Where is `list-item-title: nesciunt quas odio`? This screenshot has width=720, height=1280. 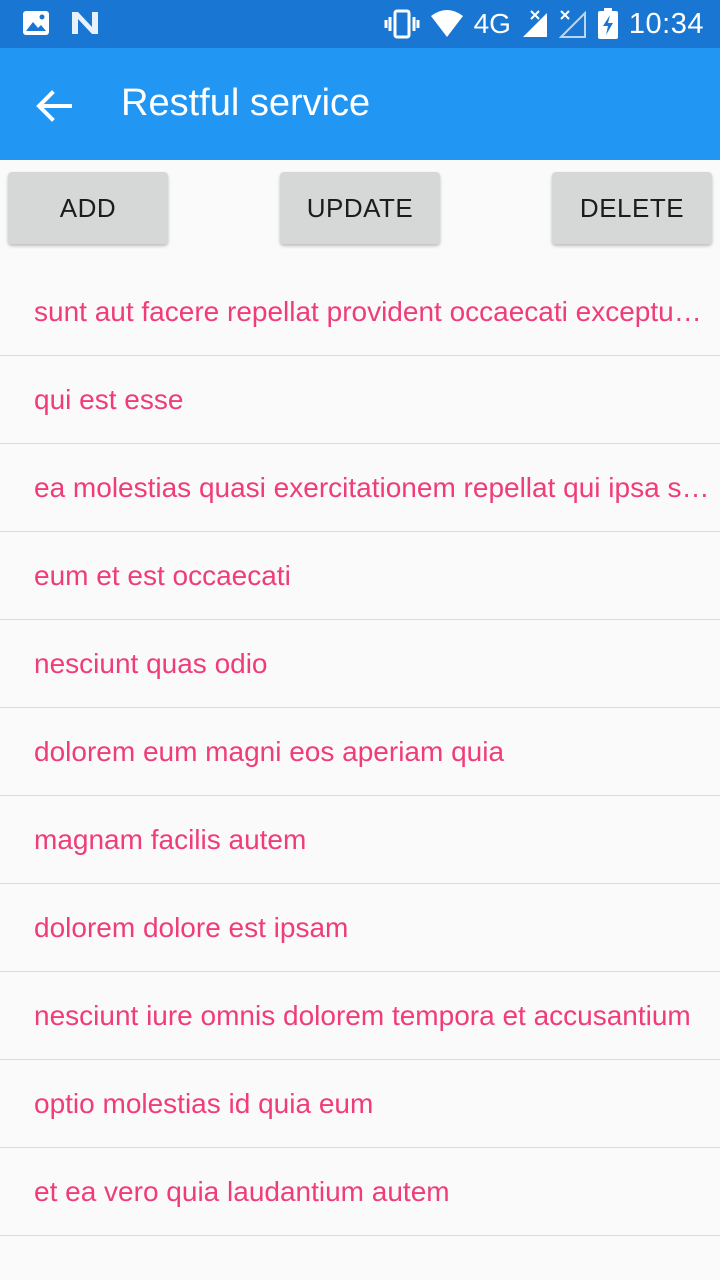 list-item-title: nesciunt quas odio is located at coordinates (151, 663).